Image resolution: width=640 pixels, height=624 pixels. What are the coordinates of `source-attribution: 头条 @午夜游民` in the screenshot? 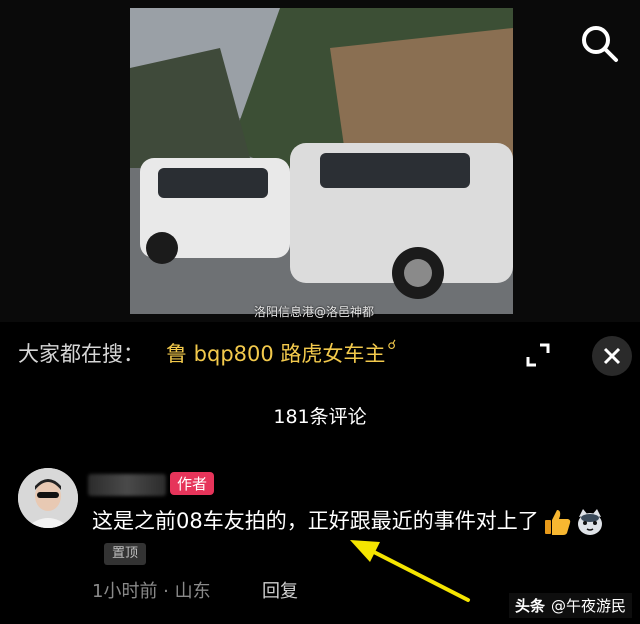 It's located at (570, 605).